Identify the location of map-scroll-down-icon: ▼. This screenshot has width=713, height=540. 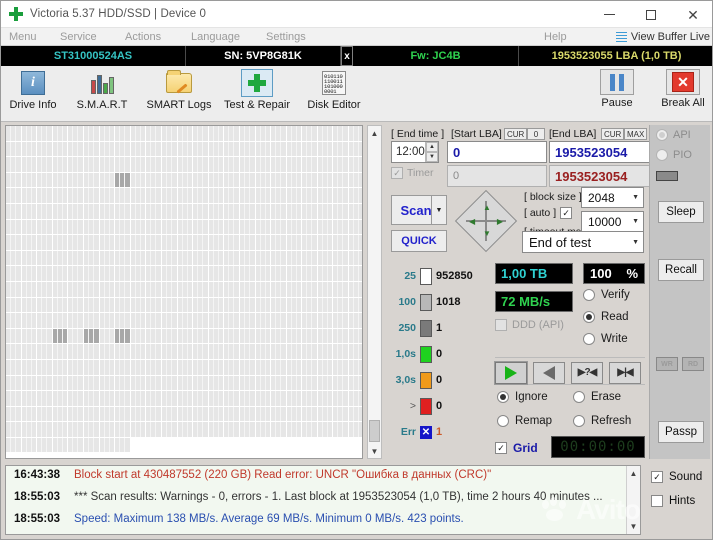
(374, 451).